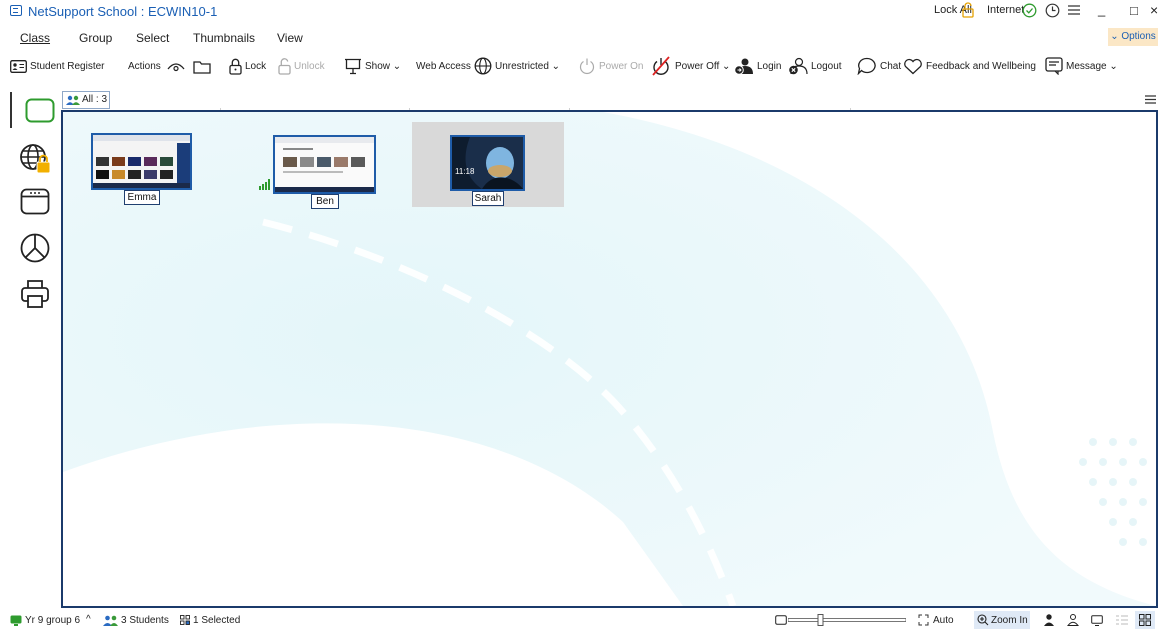 The height and width of the screenshot is (630, 1158). What do you see at coordinates (35, 38) in the screenshot?
I see `menu-class: Class` at bounding box center [35, 38].